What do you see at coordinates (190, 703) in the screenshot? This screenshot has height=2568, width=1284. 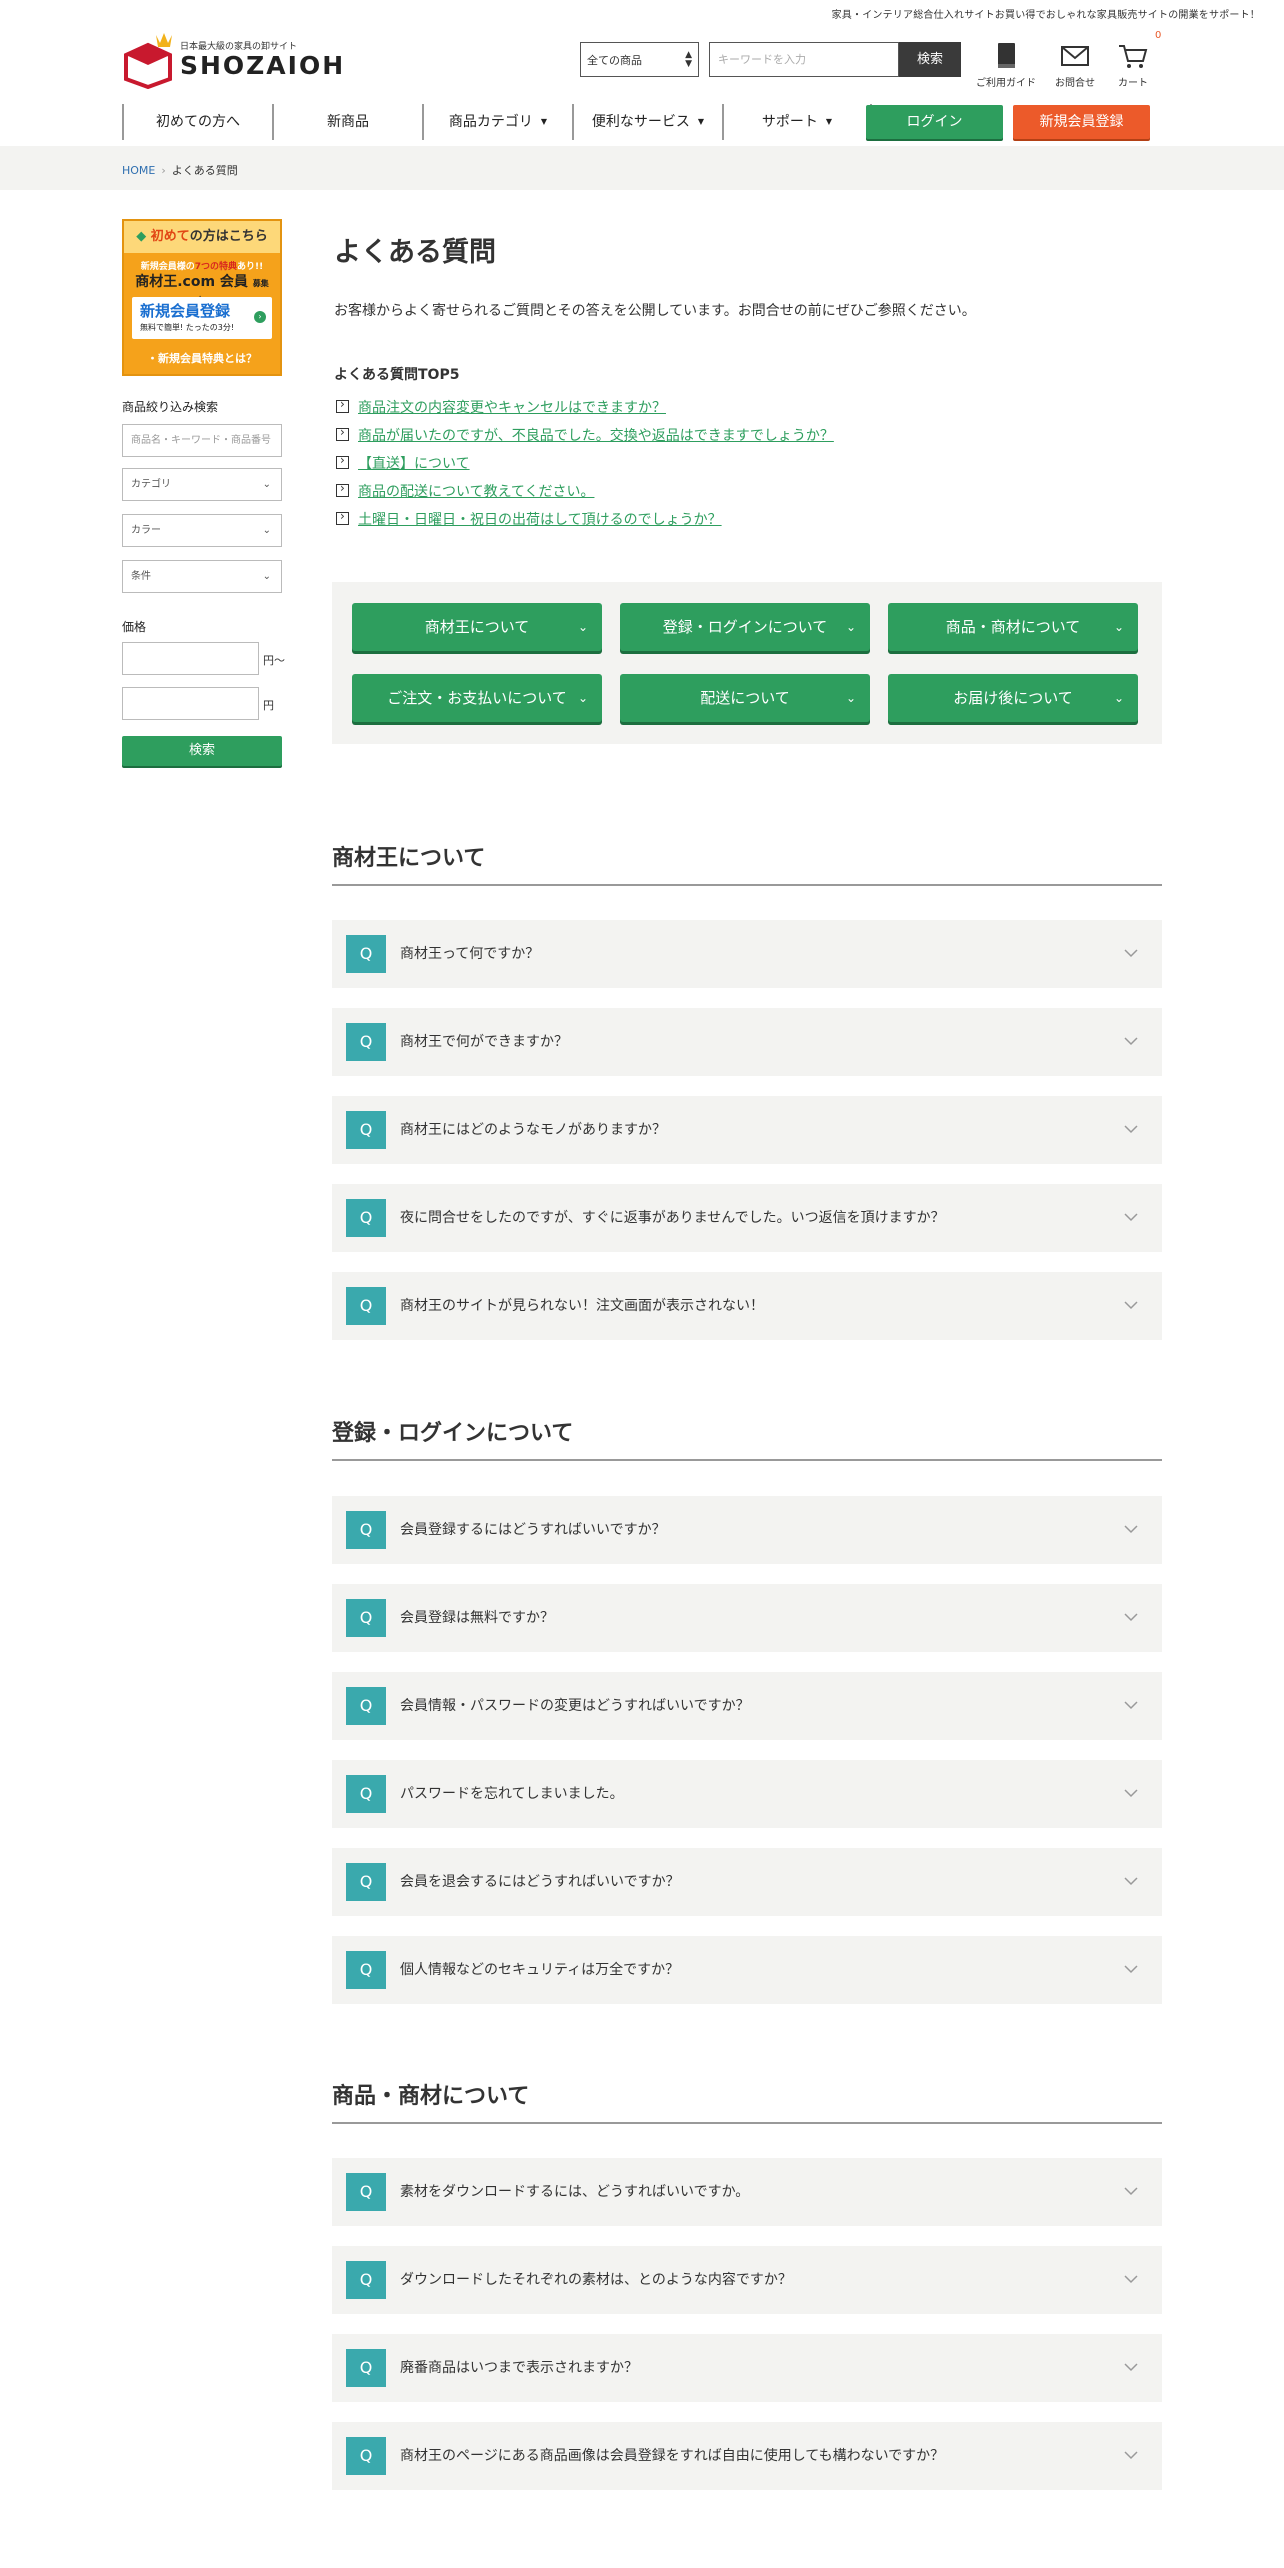 I see `price-max-input` at bounding box center [190, 703].